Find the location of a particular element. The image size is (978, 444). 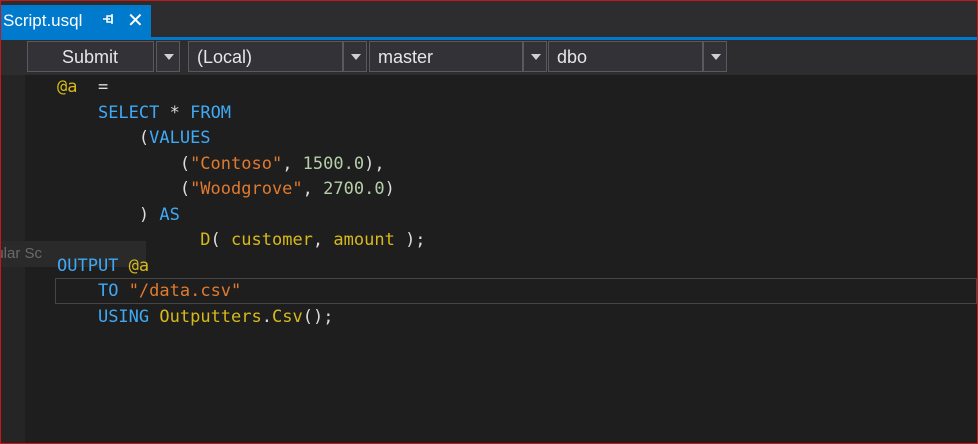

code-line: @a = is located at coordinates (241, 88).